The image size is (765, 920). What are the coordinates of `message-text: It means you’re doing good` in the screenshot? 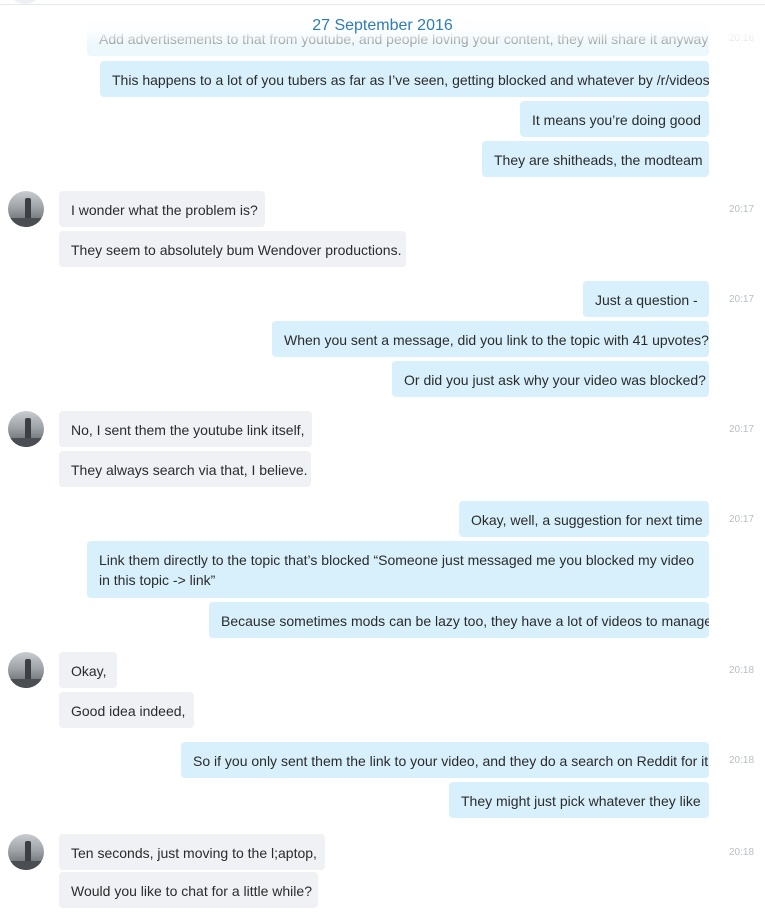 It's located at (616, 120).